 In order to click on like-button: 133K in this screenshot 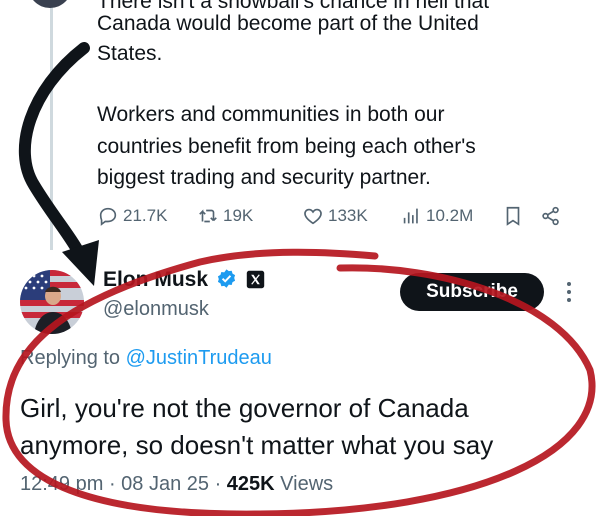, I will do `click(335, 216)`.